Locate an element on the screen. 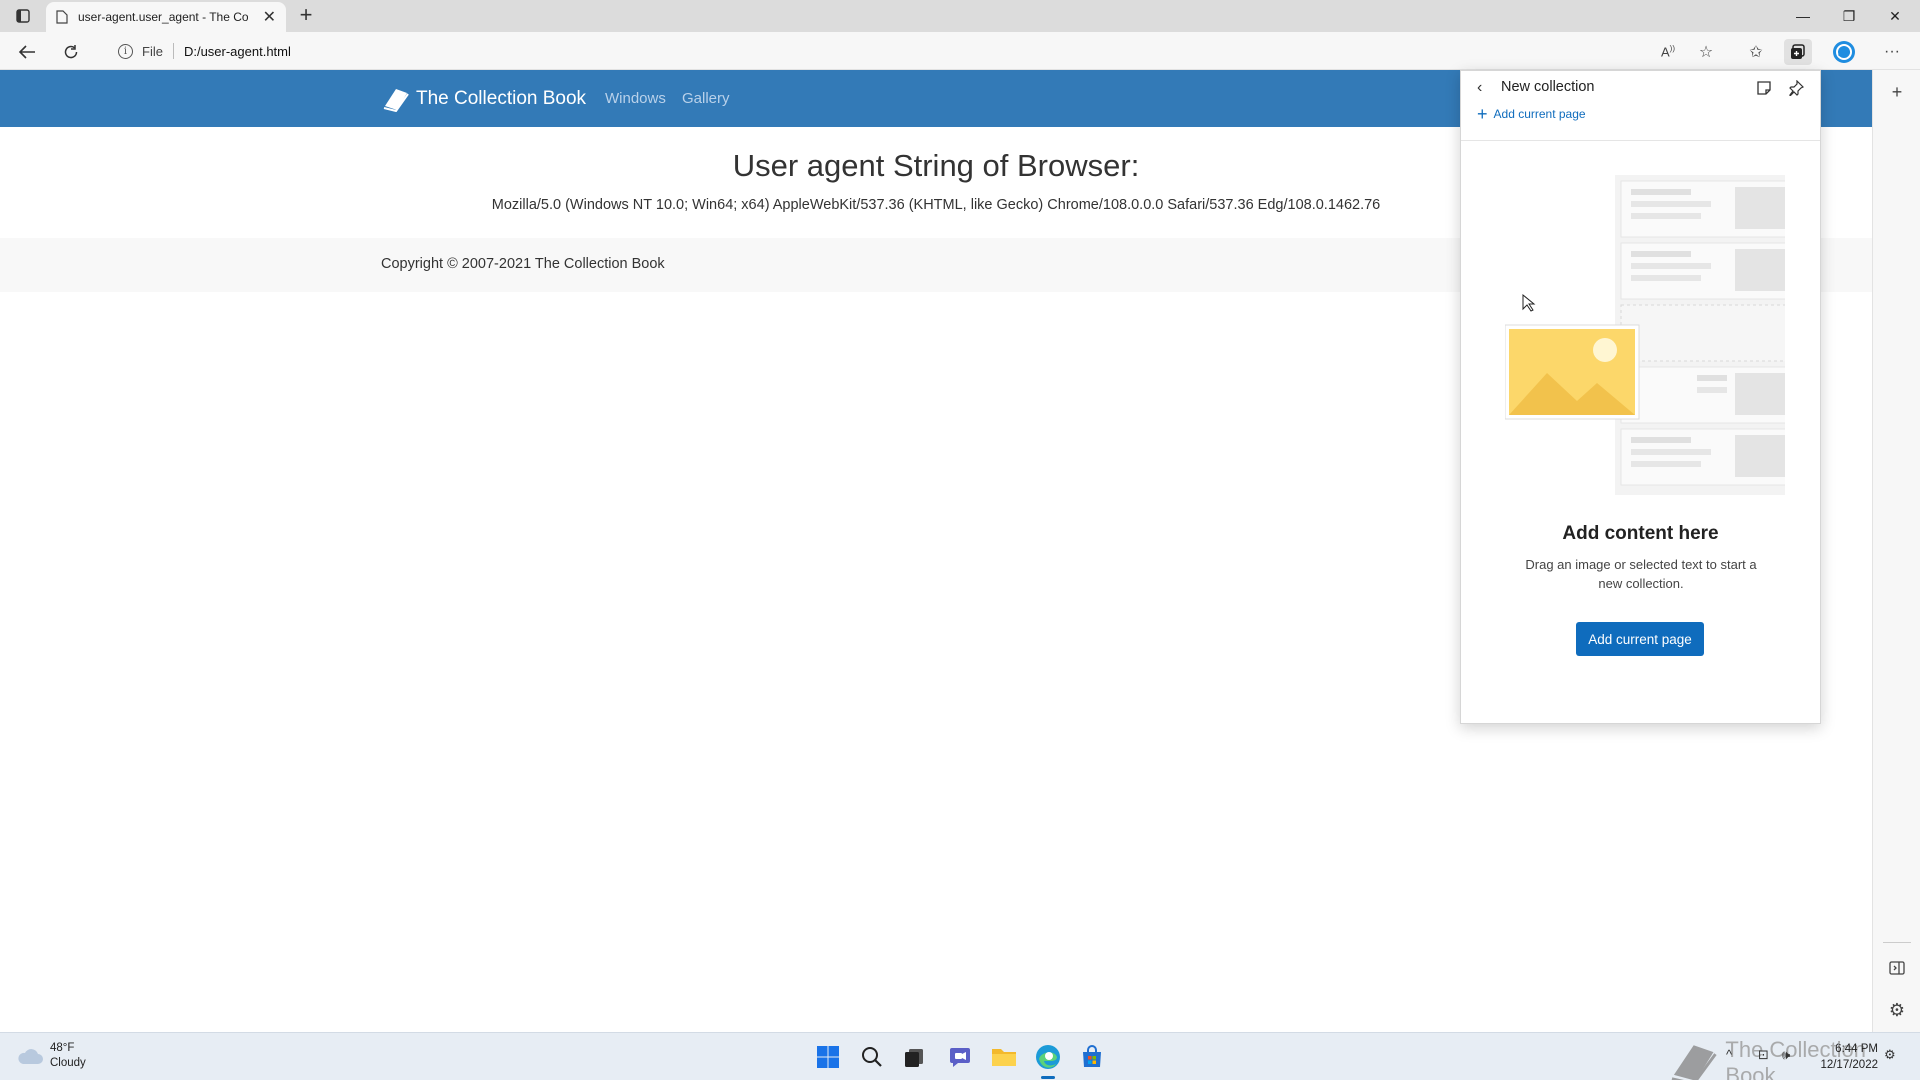  tab-actions-button is located at coordinates (23, 16).